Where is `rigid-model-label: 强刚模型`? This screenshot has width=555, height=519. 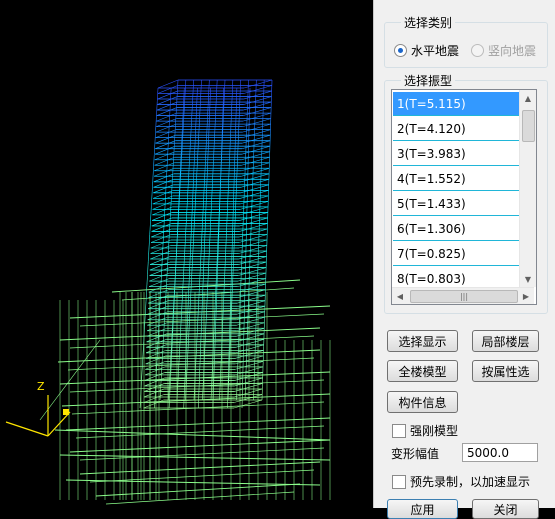 rigid-model-label: 强刚模型 is located at coordinates (434, 430).